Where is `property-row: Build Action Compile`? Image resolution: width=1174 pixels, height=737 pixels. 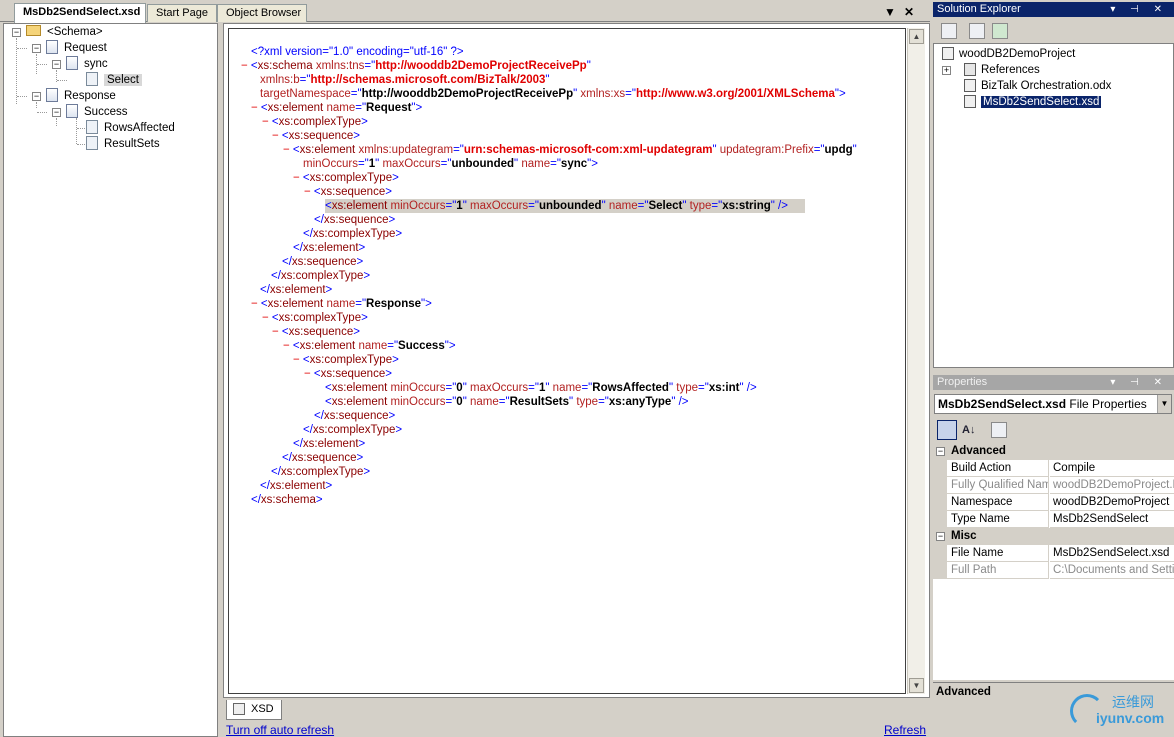 property-row: Build Action Compile is located at coordinates (1053, 468).